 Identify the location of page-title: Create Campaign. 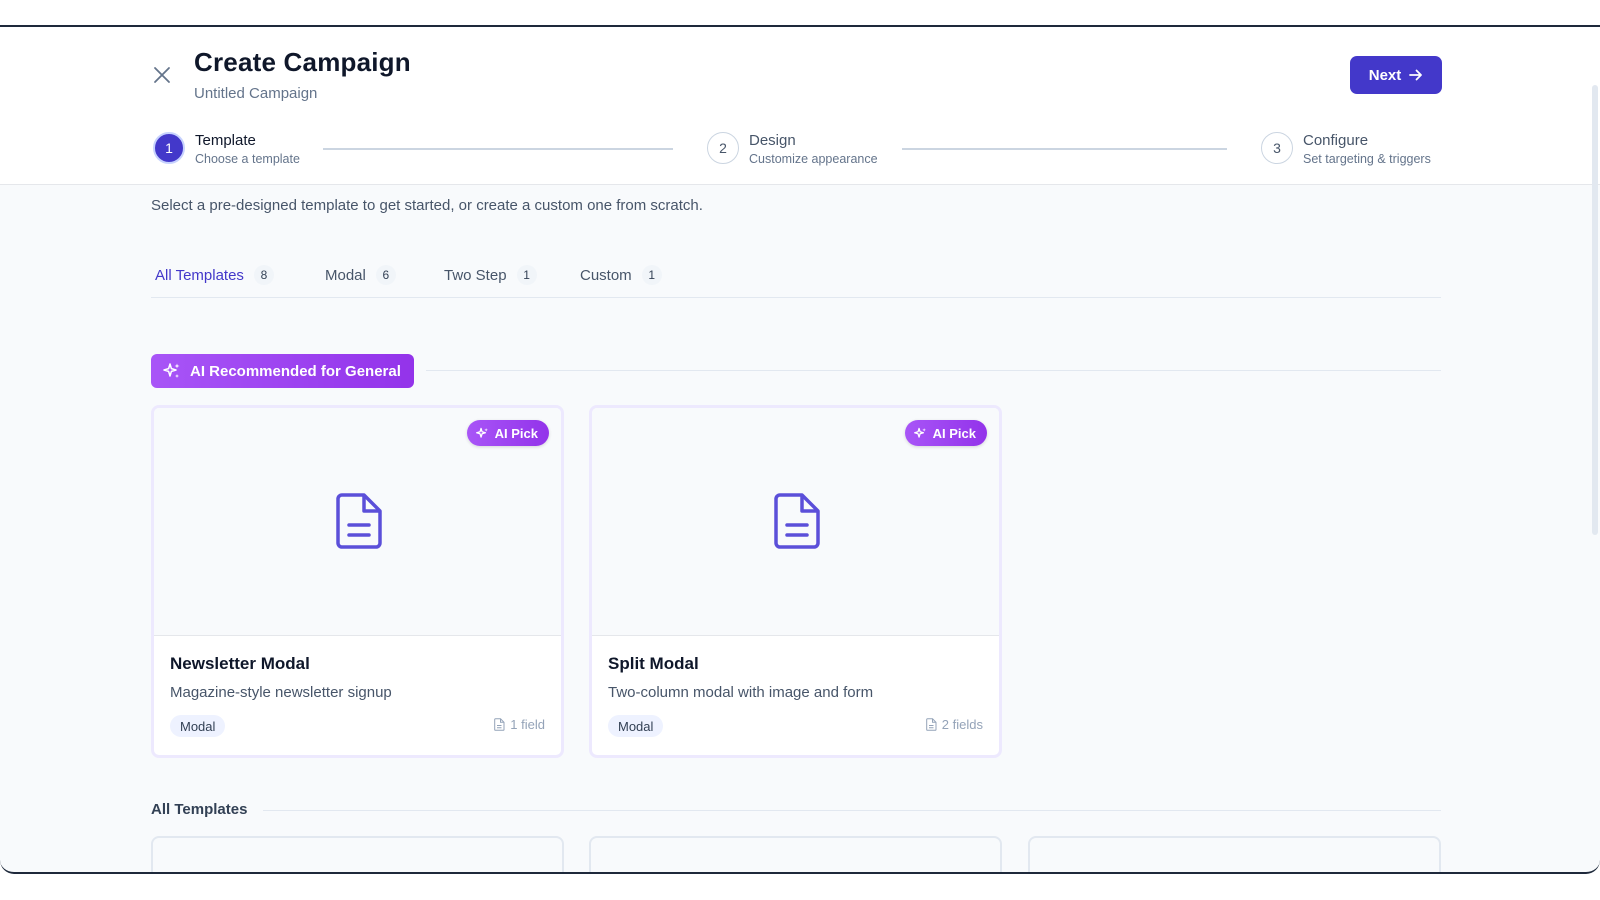
(302, 62).